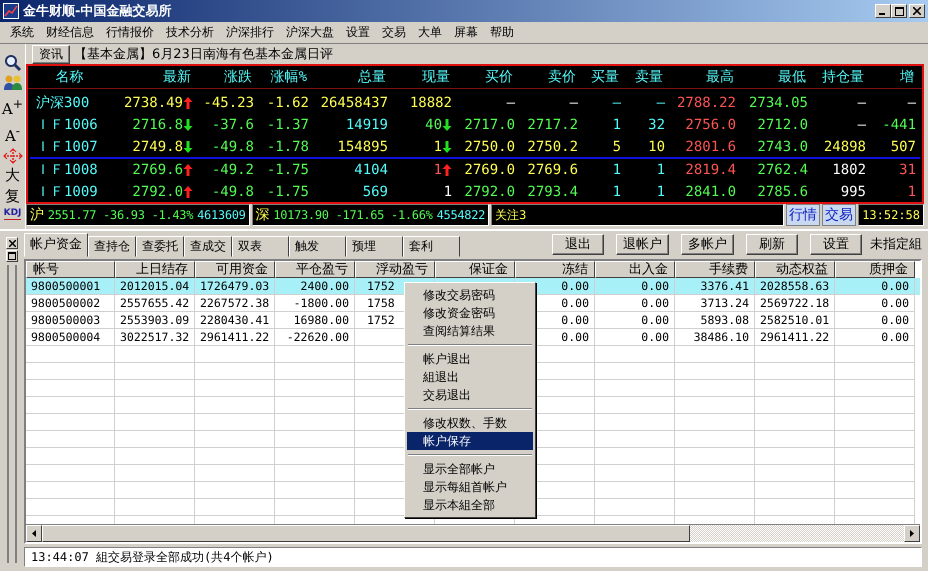  Describe the element at coordinates (56, 245) in the screenshot. I see `tab: 帐户资金` at that location.